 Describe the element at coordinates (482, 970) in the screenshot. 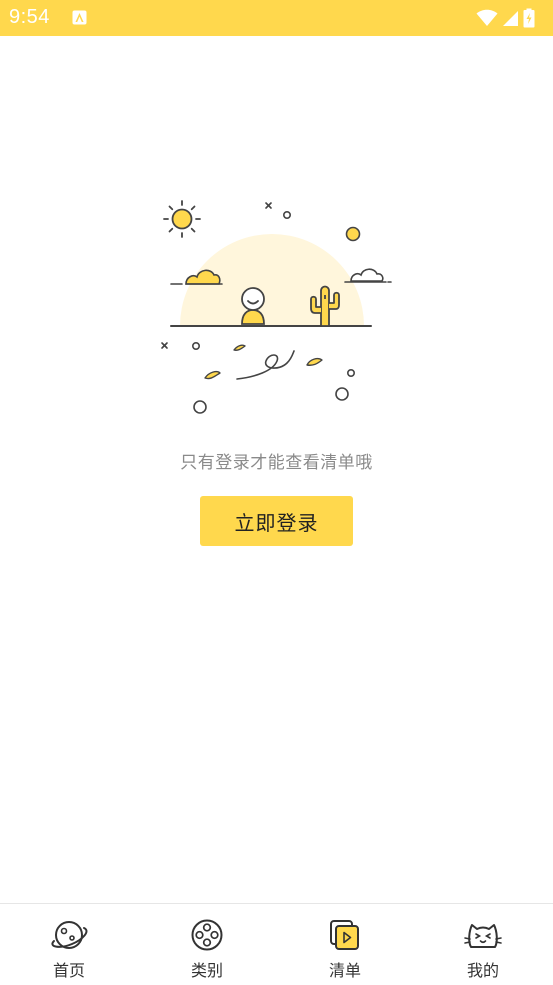

I see `tab-label: 我的` at that location.